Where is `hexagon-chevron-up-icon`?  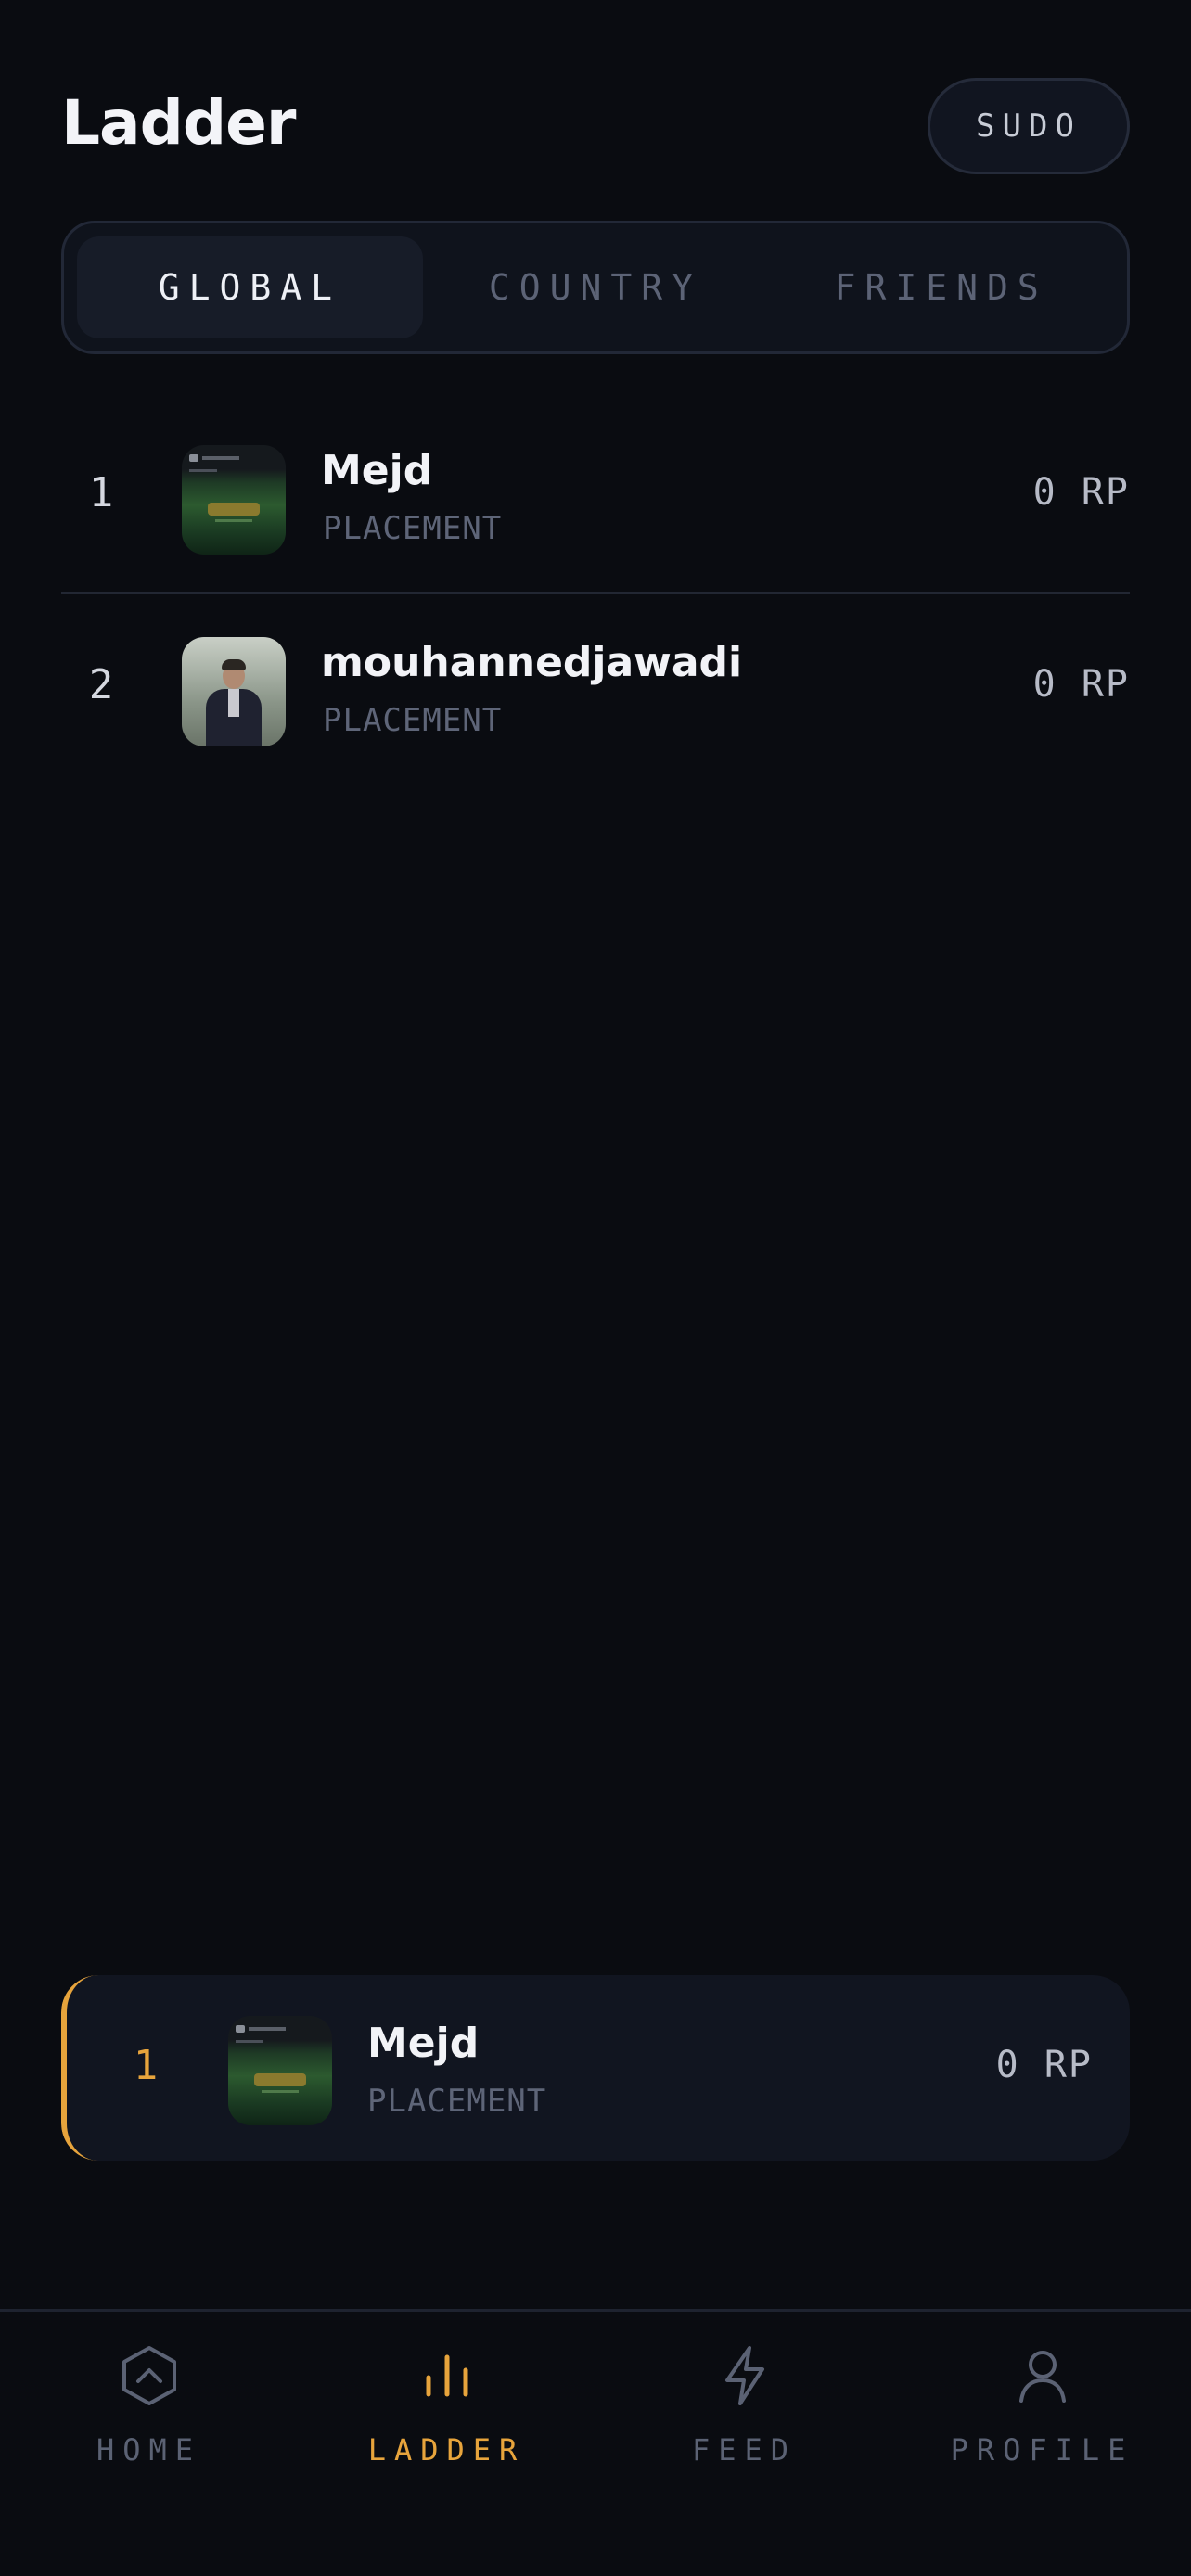 hexagon-chevron-up-icon is located at coordinates (149, 2375).